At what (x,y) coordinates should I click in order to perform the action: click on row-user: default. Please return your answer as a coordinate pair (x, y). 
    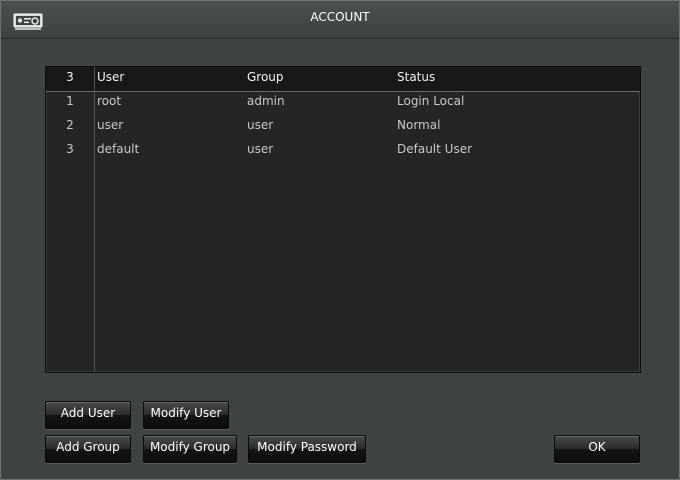
    Looking at the image, I should click on (118, 149).